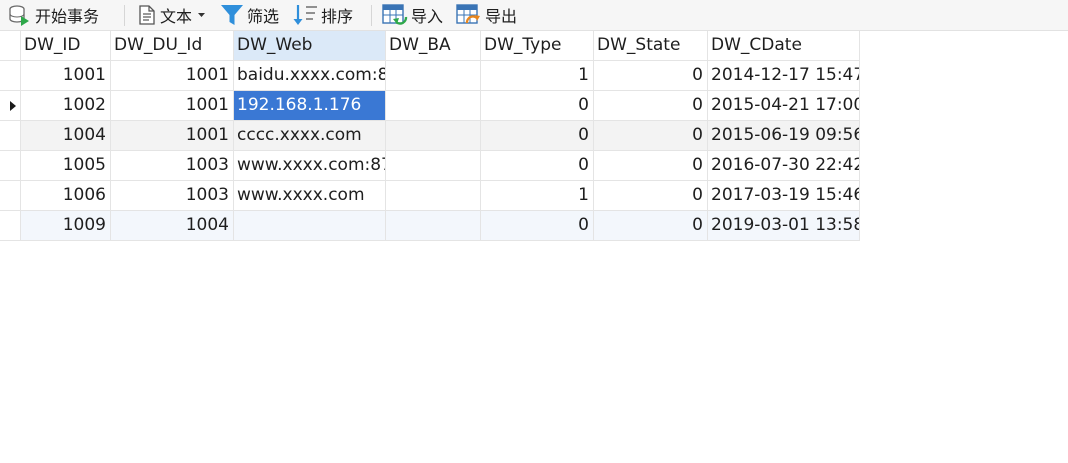 The width and height of the screenshot is (1068, 463). I want to click on begin-transaction-label: 开始事务, so click(67, 16).